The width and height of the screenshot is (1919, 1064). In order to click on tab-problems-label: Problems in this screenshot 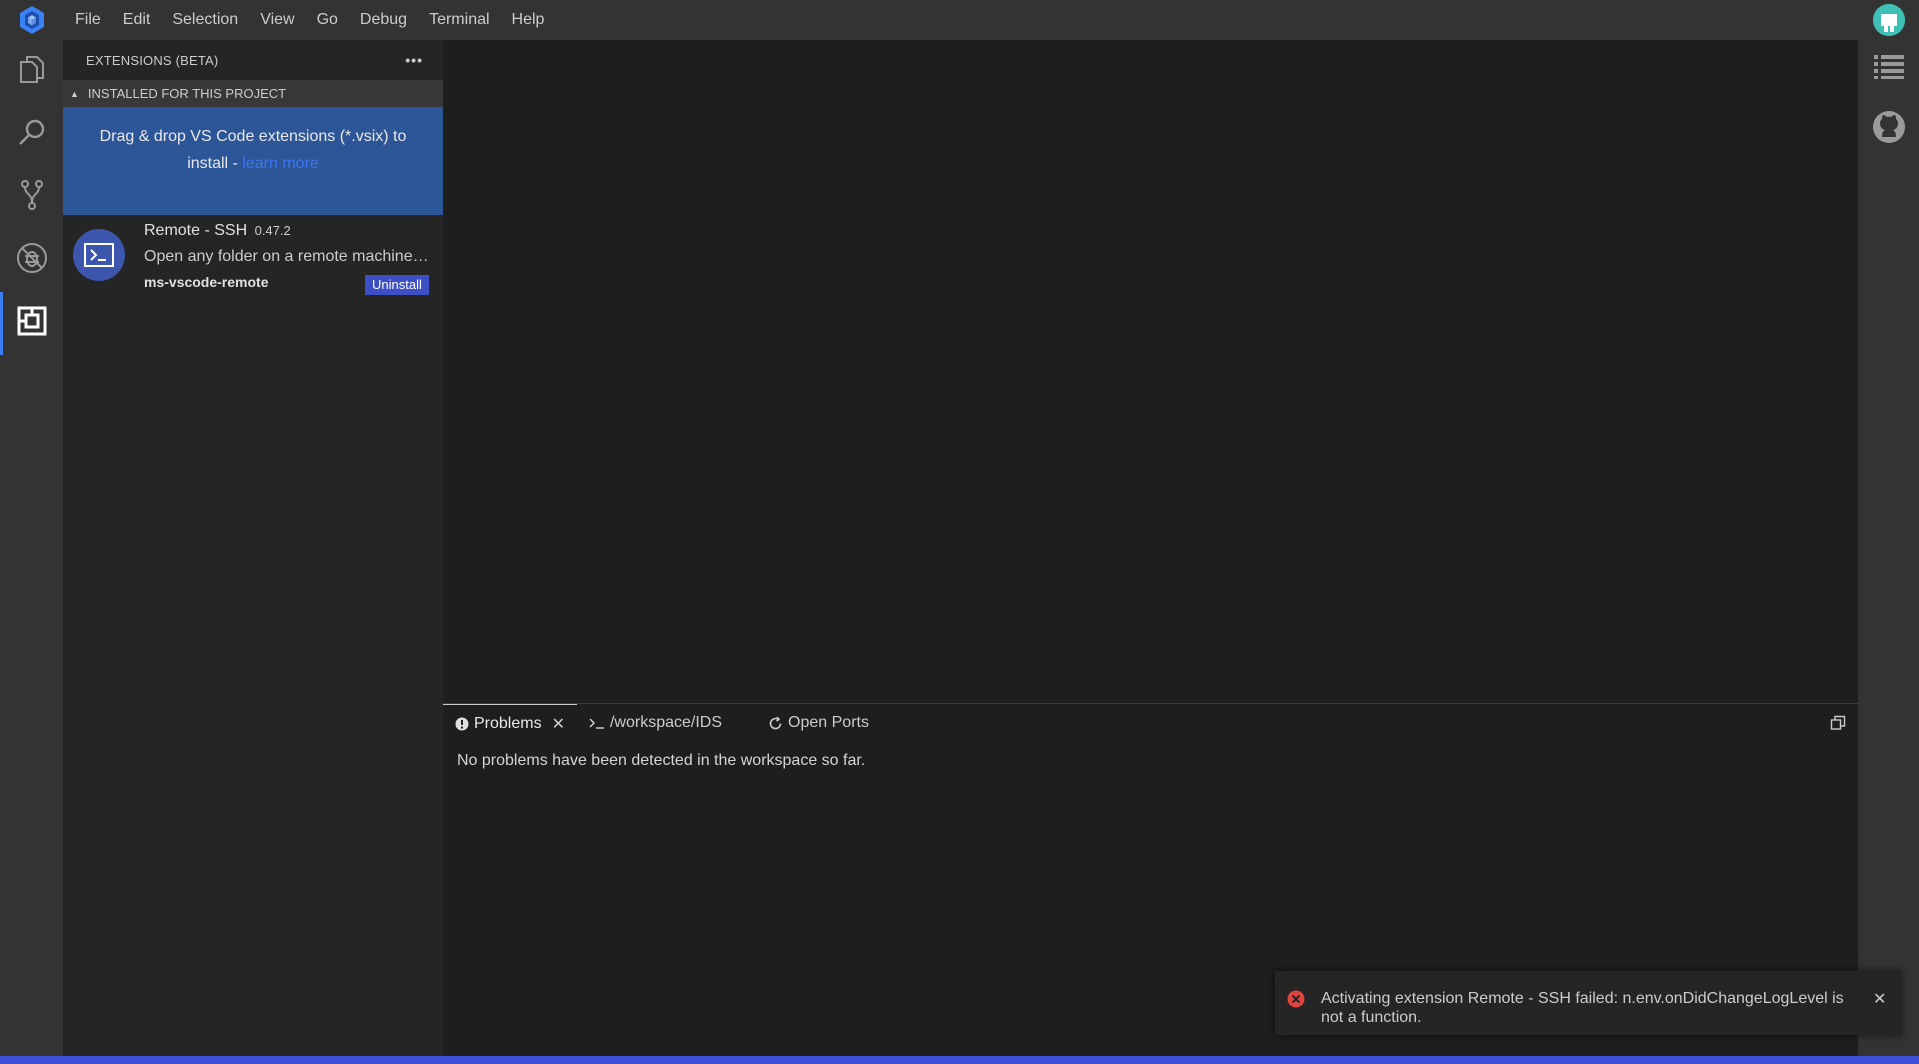, I will do `click(508, 723)`.